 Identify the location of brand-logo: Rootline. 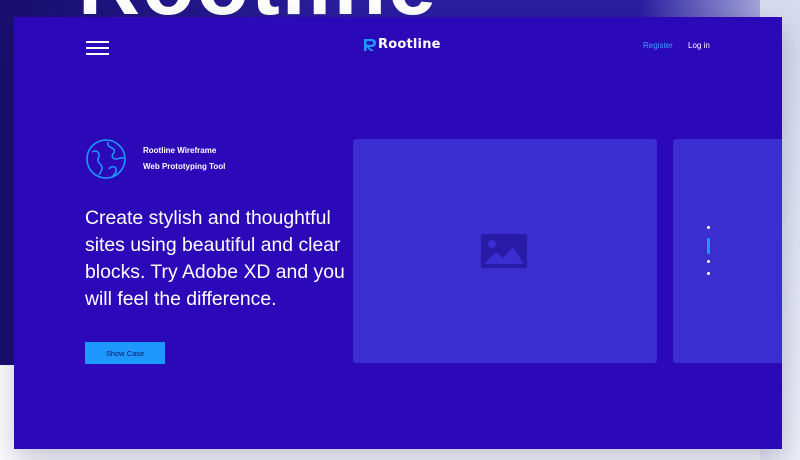
(402, 44).